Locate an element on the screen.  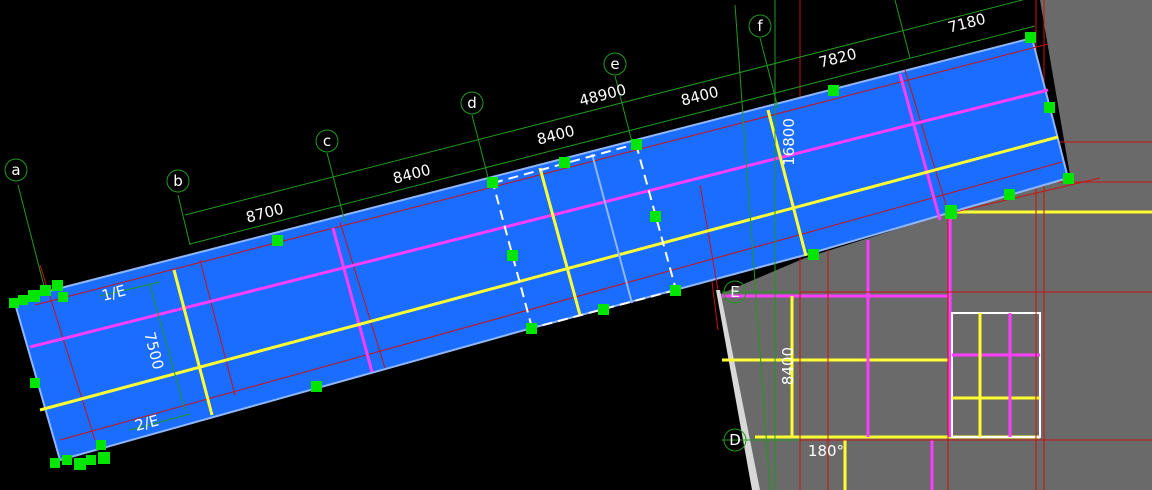
axis-label-b: b is located at coordinates (178, 181).